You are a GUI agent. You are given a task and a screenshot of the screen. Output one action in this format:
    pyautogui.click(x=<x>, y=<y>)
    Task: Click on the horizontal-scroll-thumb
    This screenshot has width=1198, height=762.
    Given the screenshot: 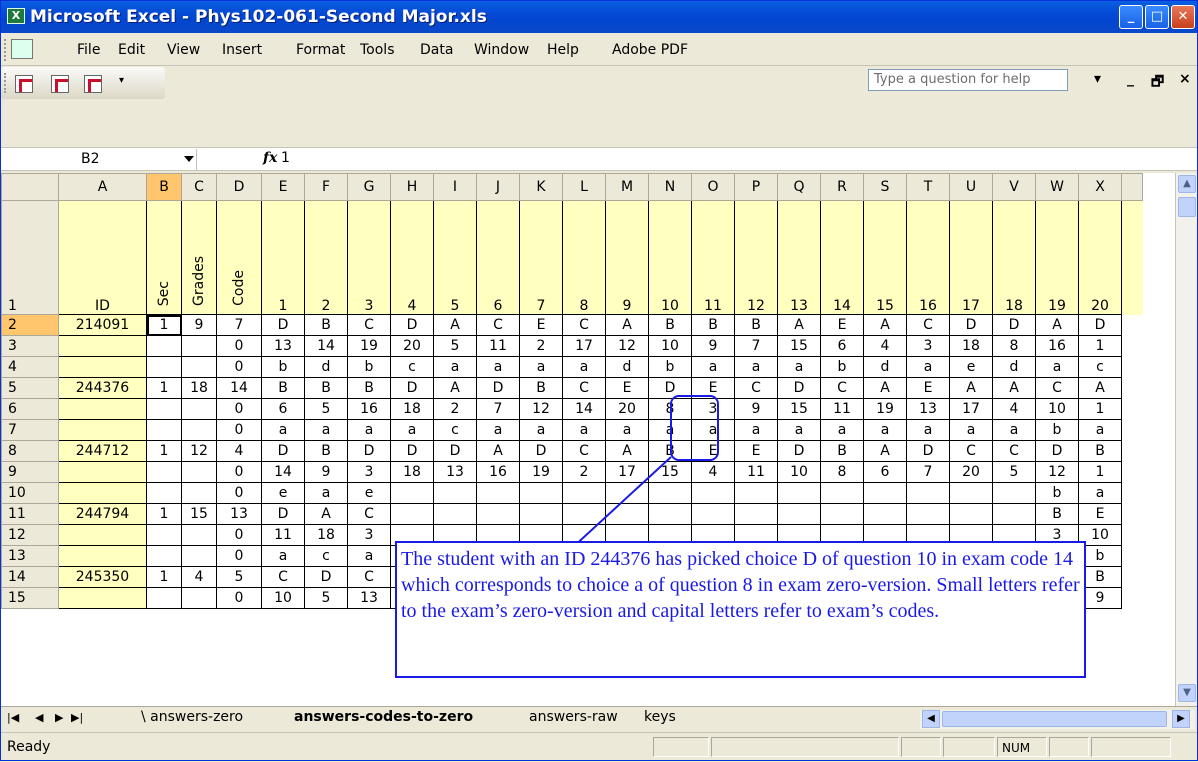 What is the action you would take?
    pyautogui.click(x=1054, y=719)
    